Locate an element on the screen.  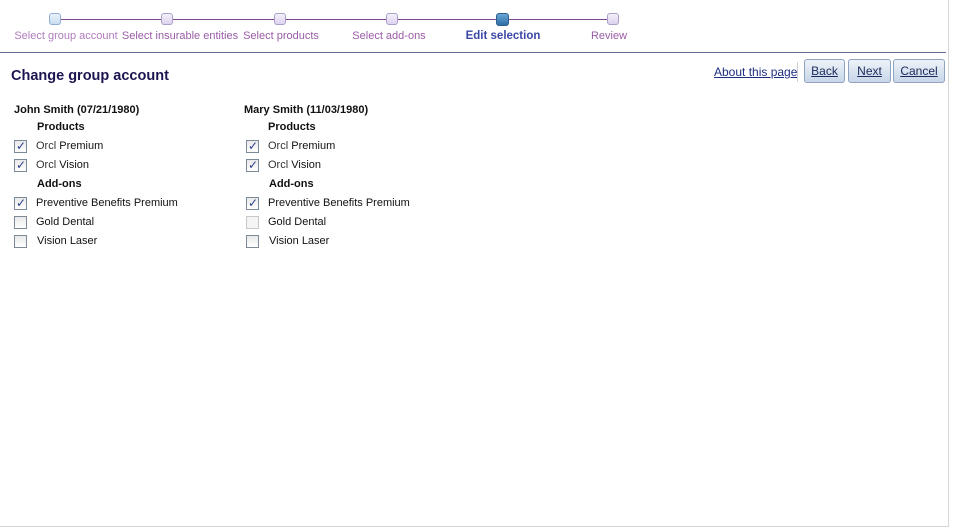
train-line is located at coordinates (334, 19).